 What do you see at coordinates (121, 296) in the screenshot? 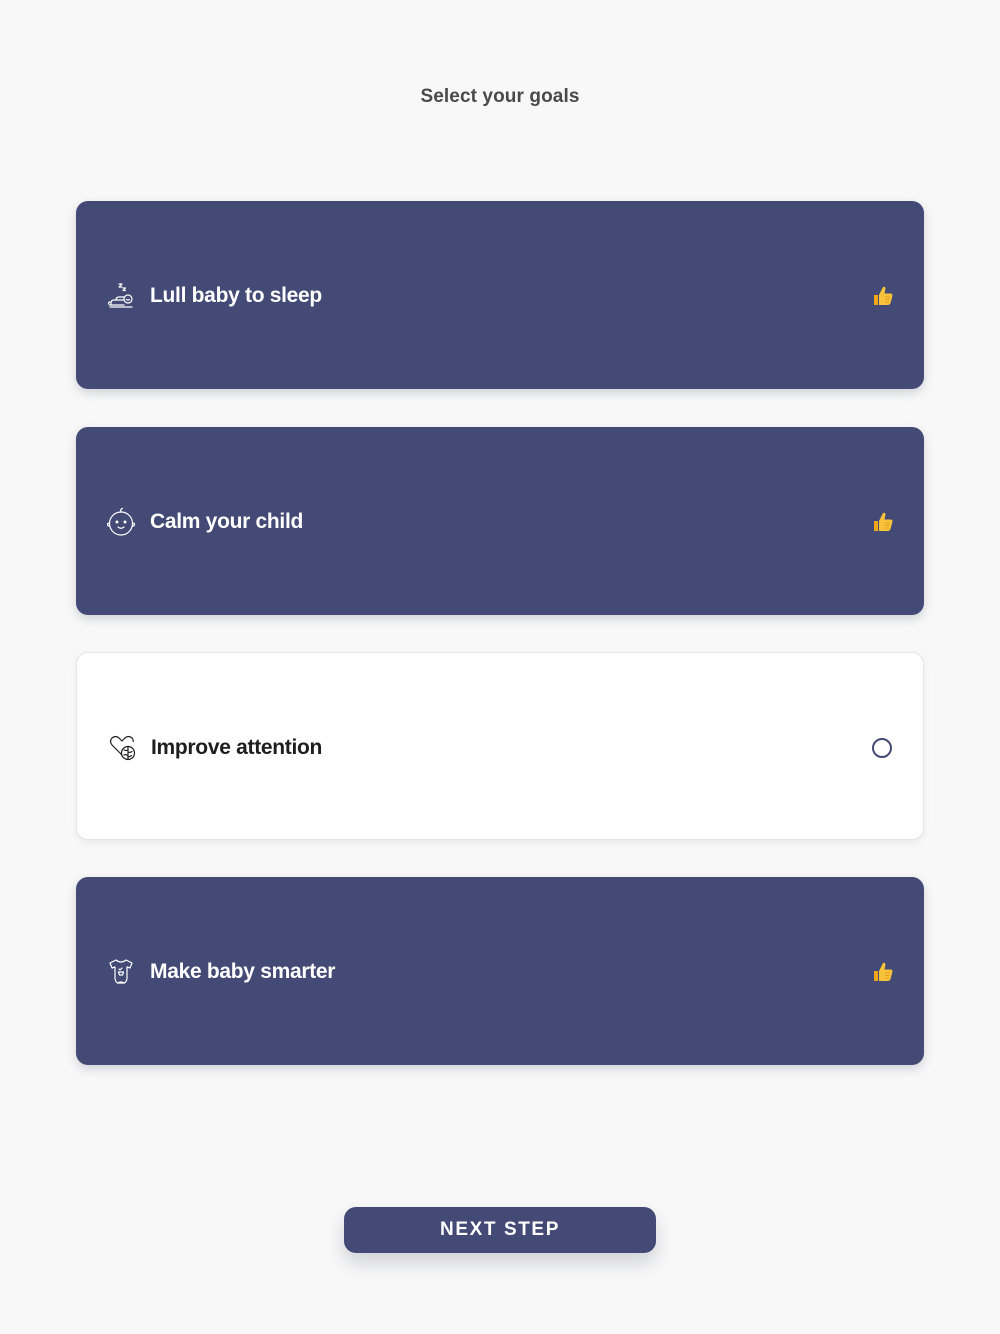
I see `sleeping-baby-icon` at bounding box center [121, 296].